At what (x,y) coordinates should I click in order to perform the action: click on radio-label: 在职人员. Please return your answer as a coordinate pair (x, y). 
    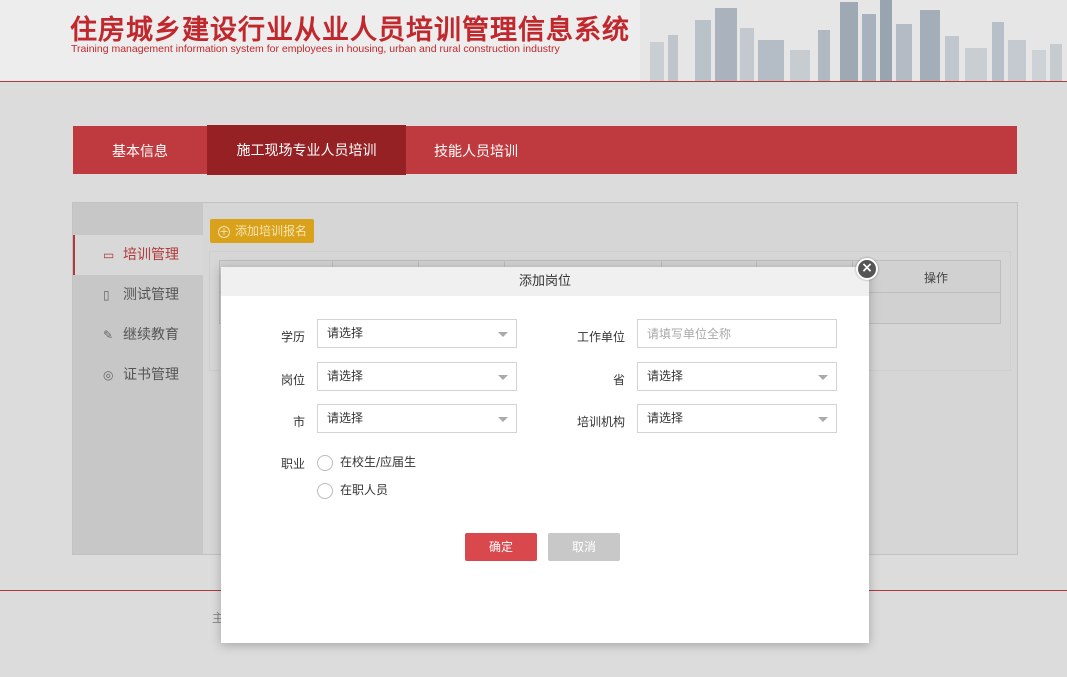
    Looking at the image, I should click on (364, 490).